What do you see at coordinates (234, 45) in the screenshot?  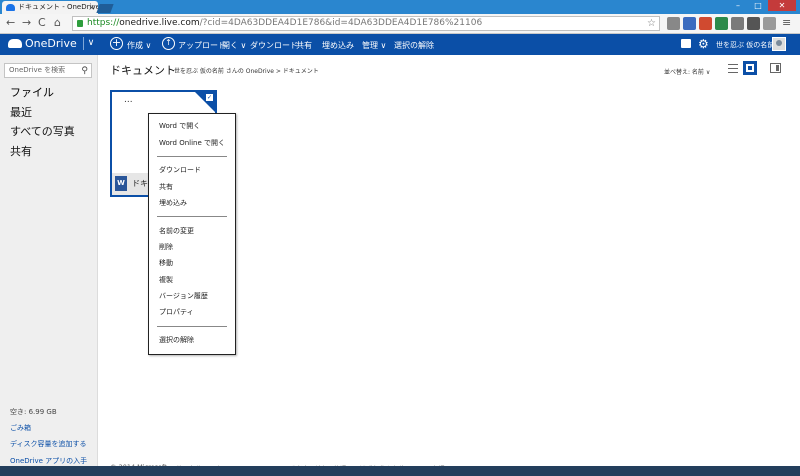 I see `open-menu: 開く ∨` at bounding box center [234, 45].